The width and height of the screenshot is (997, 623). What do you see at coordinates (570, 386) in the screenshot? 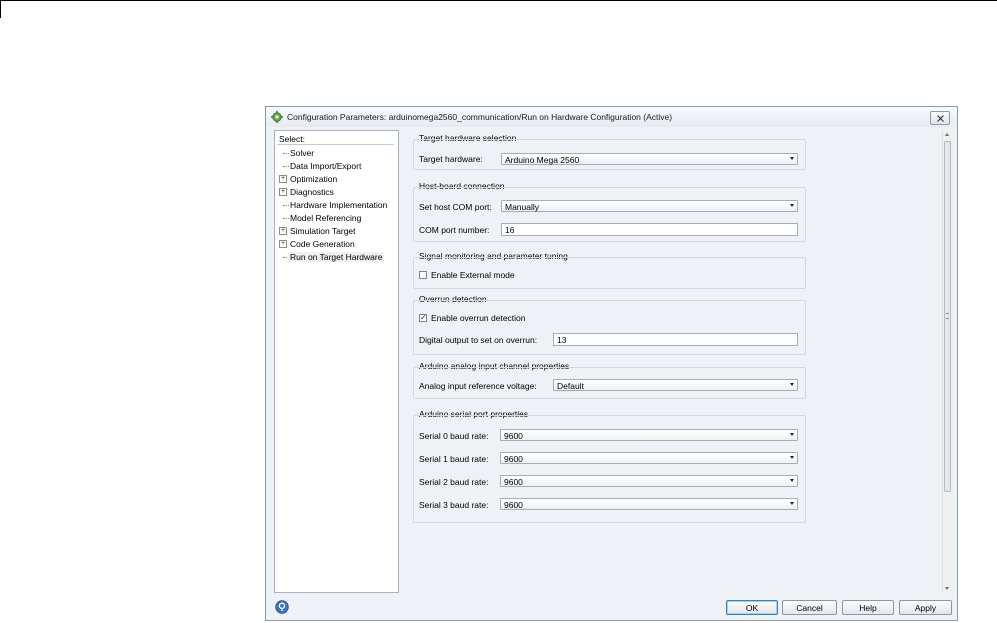
I see `analog-ref-value: Default` at bounding box center [570, 386].